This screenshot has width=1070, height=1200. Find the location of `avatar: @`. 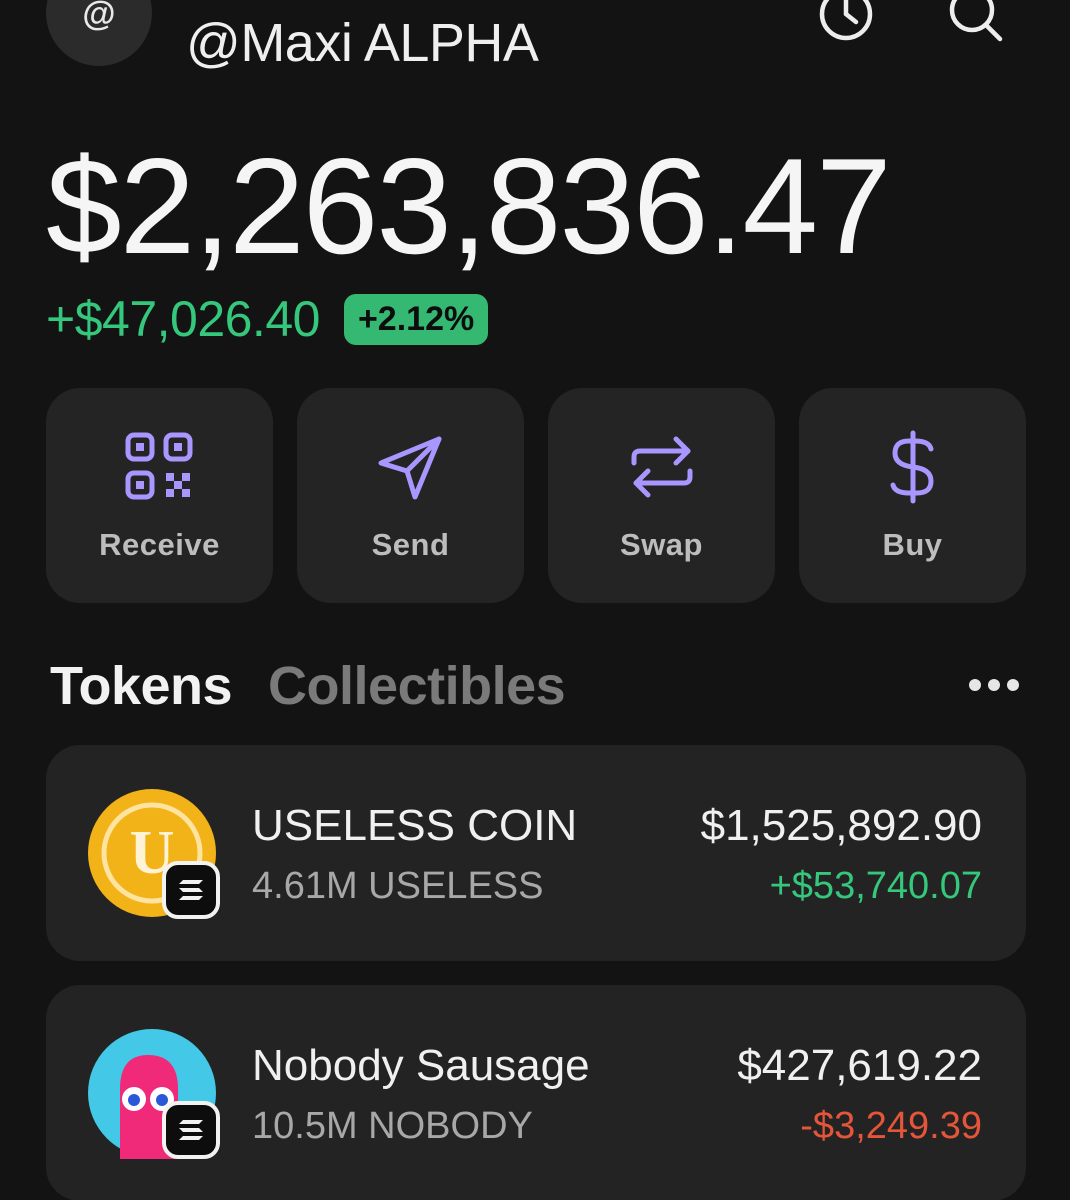

avatar: @ is located at coordinates (99, 33).